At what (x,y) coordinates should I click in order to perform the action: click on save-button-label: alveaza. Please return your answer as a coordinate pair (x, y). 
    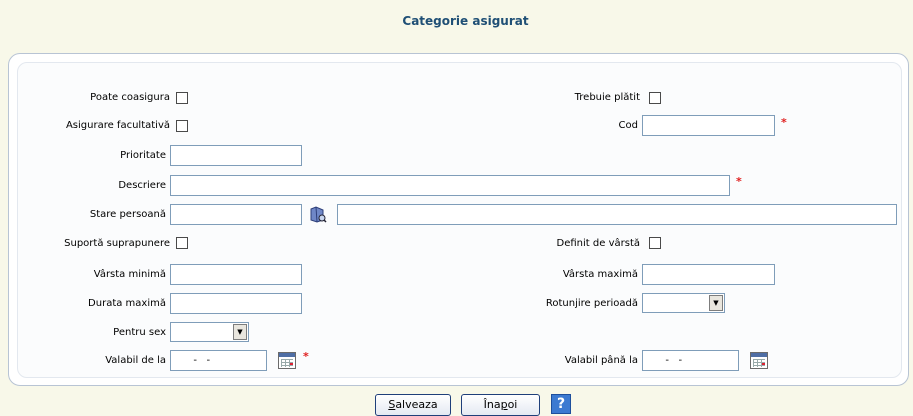
    Looking at the image, I should click on (416, 404).